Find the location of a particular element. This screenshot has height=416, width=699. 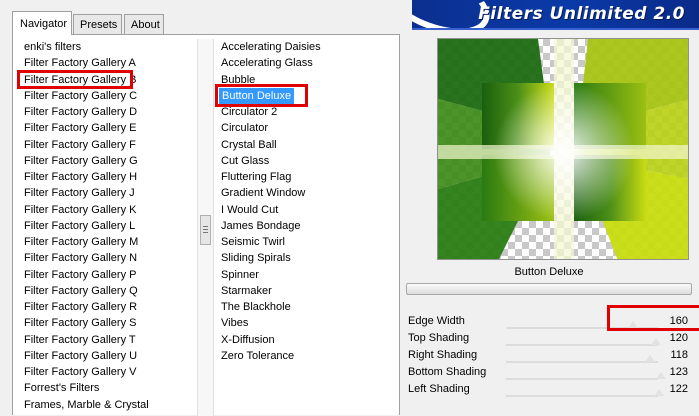

category-item: Filter Factory Gallery Q is located at coordinates (85, 291).